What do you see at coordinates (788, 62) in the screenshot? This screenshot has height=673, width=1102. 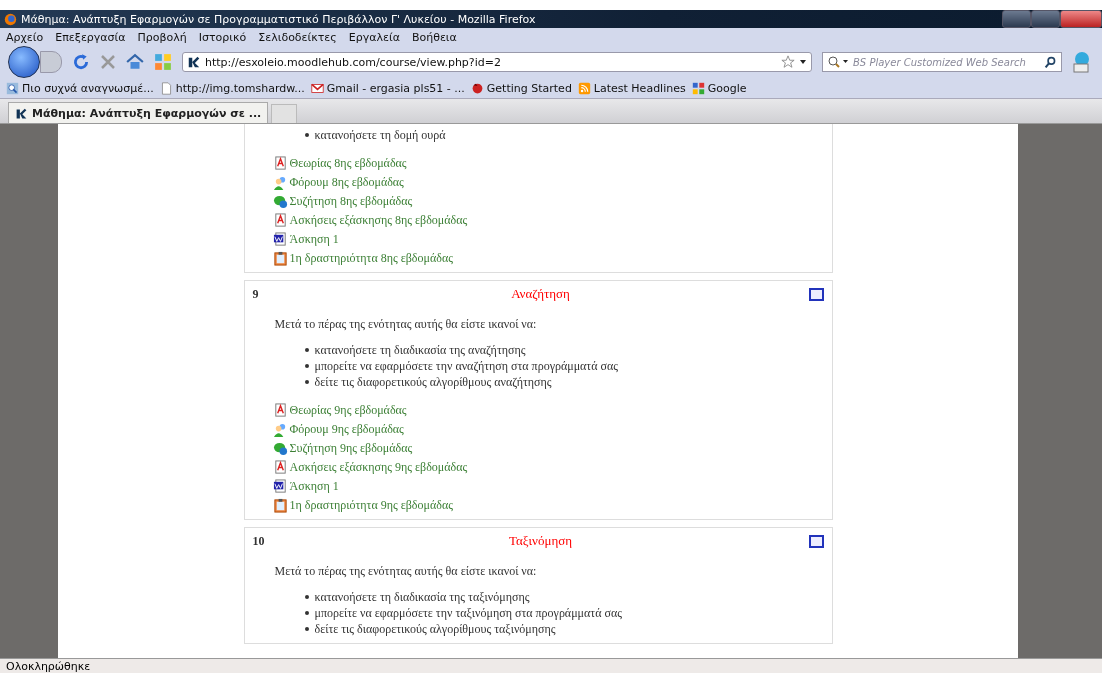 I see `star-icon` at bounding box center [788, 62].